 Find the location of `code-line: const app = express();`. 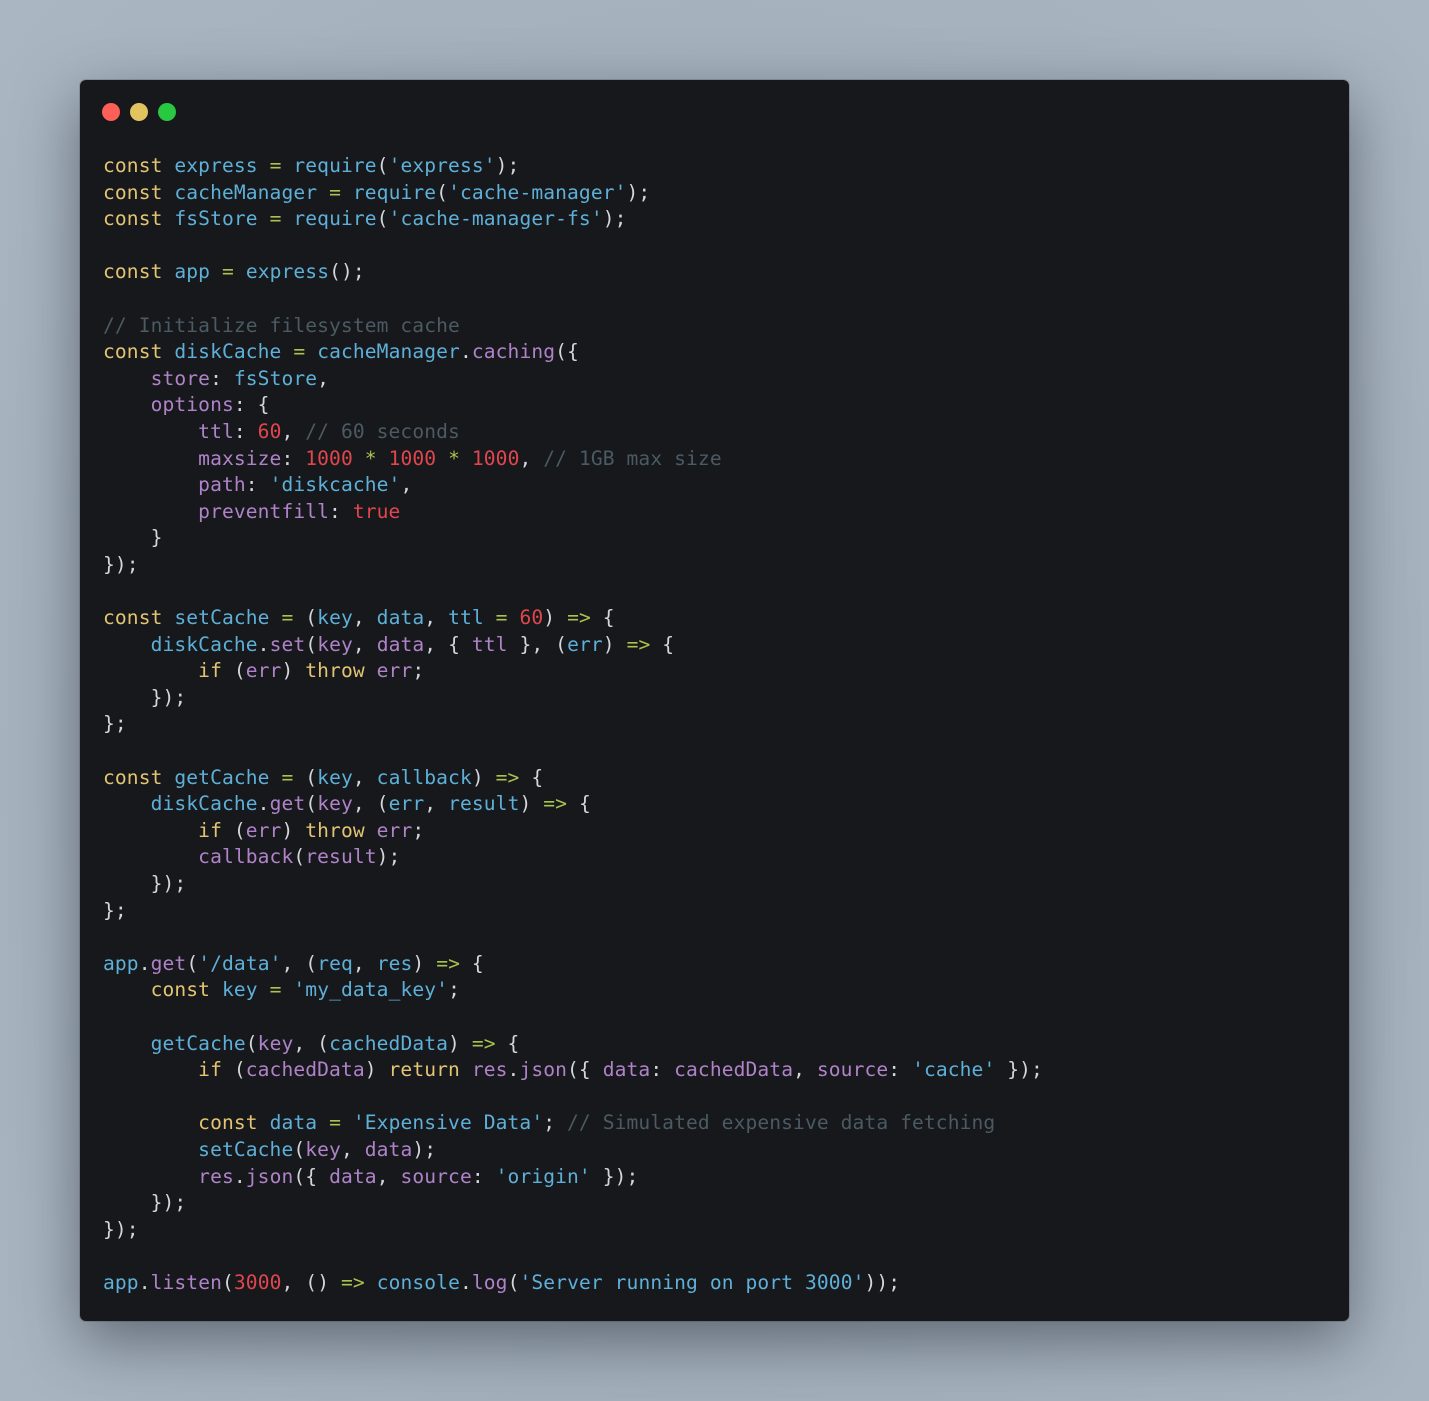

code-line: const app = express(); is located at coordinates (573, 272).